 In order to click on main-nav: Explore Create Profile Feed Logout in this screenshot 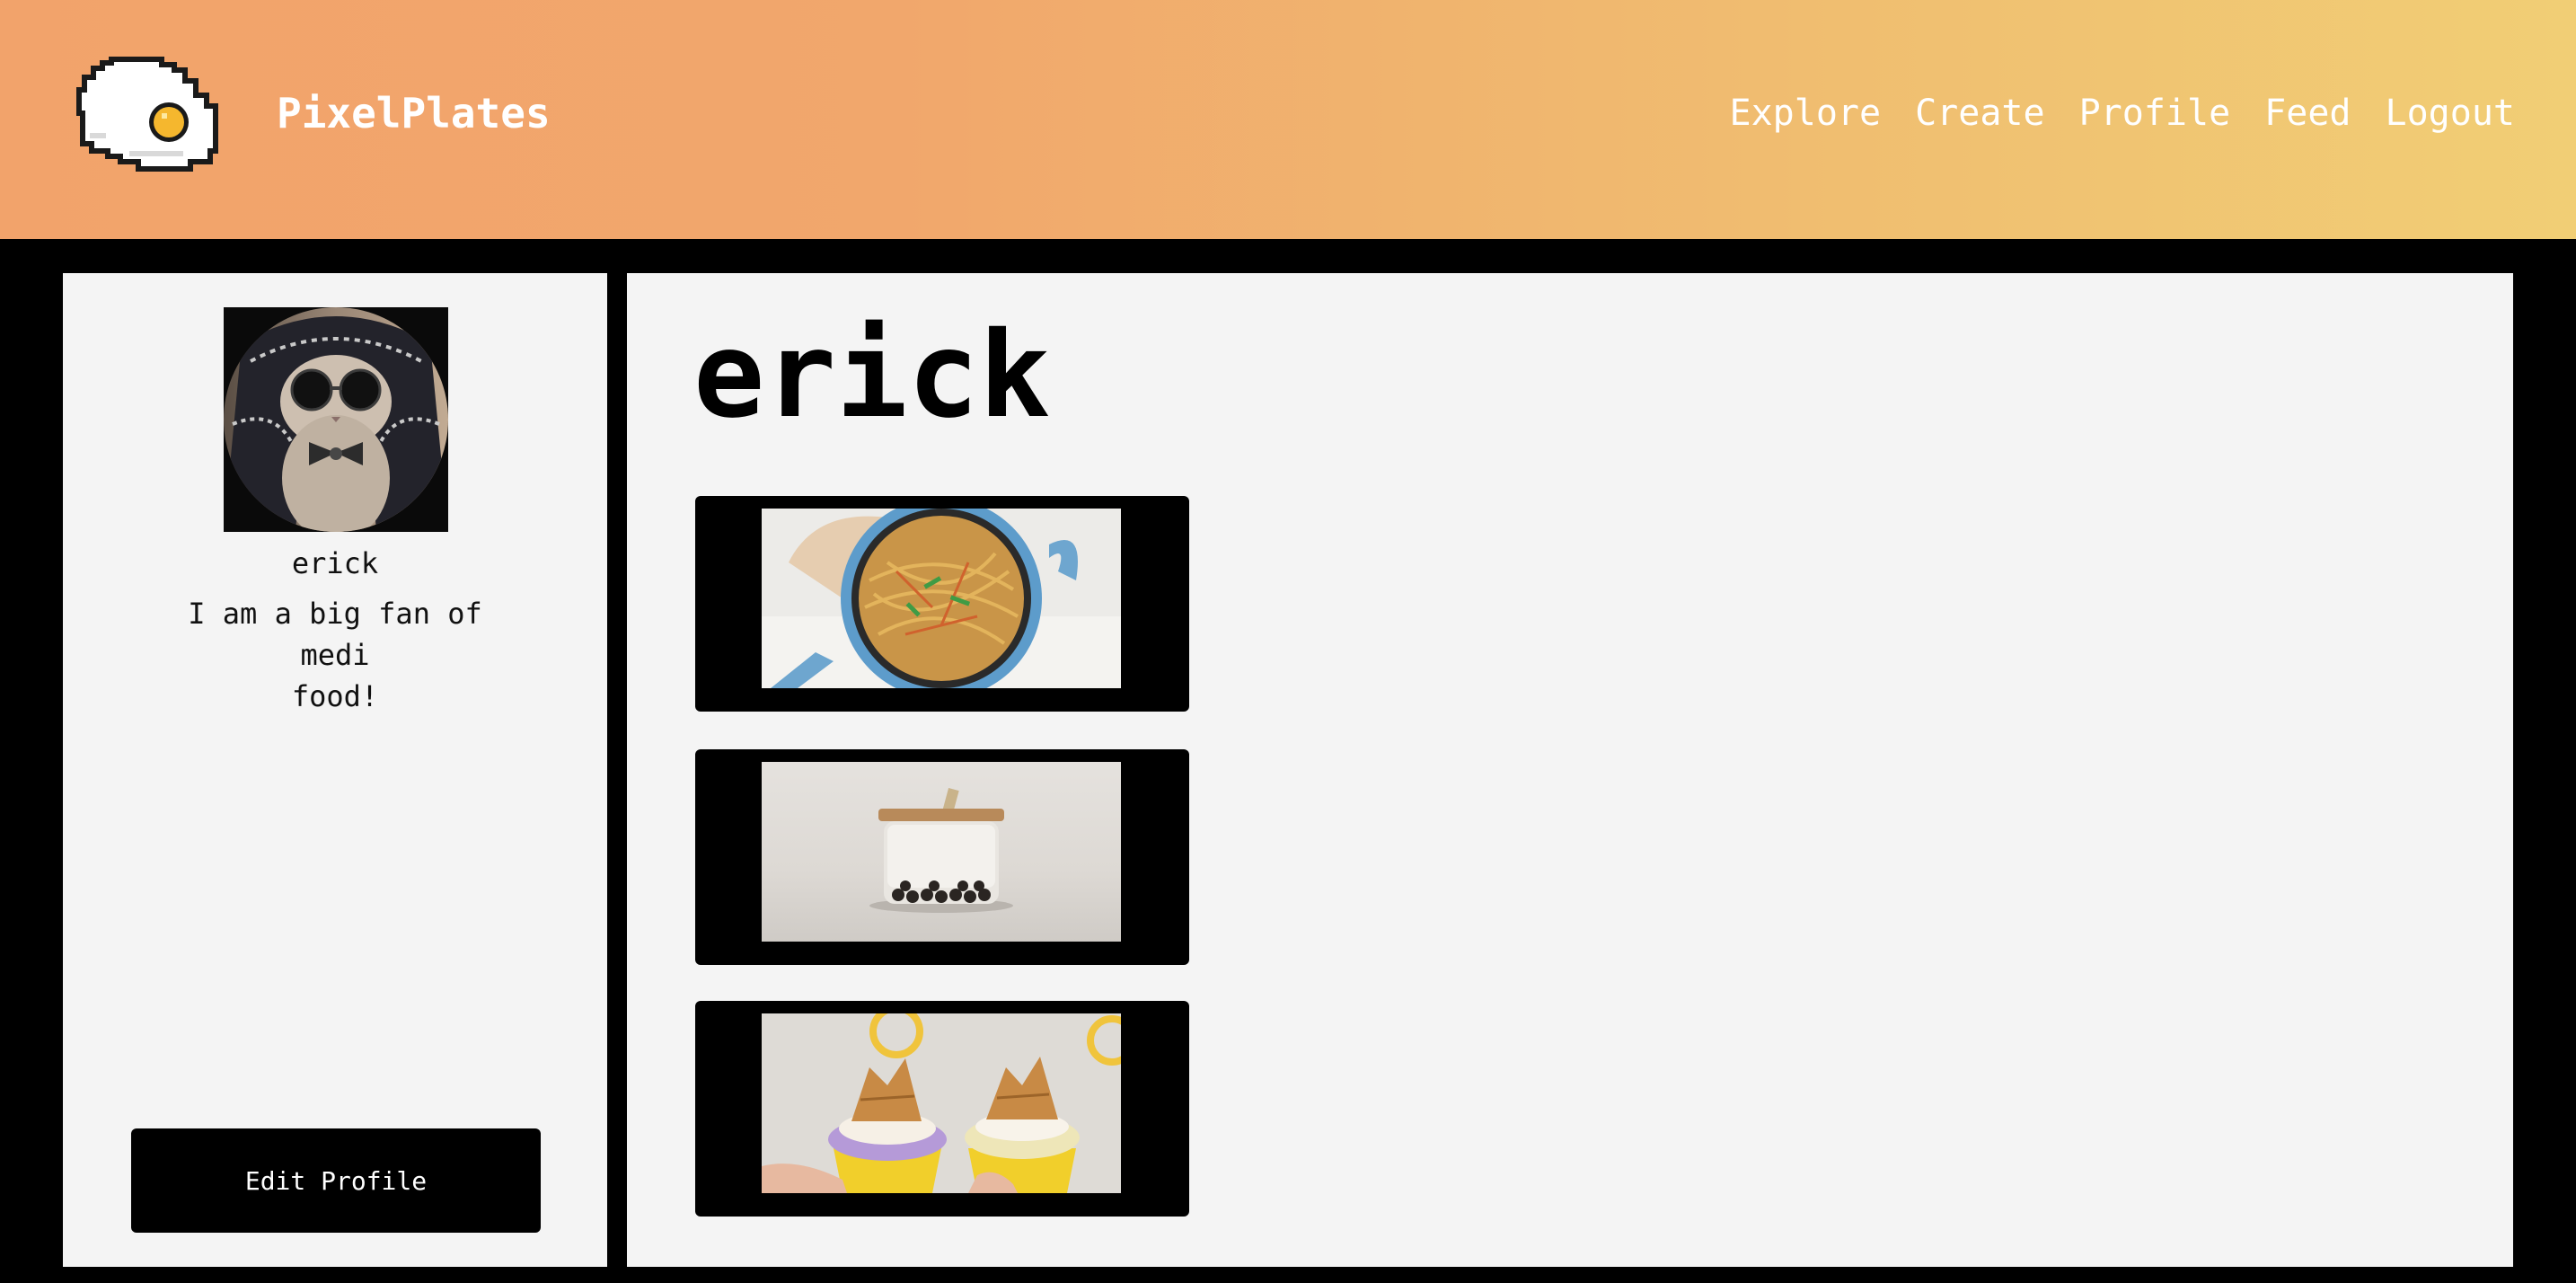, I will do `click(2122, 113)`.